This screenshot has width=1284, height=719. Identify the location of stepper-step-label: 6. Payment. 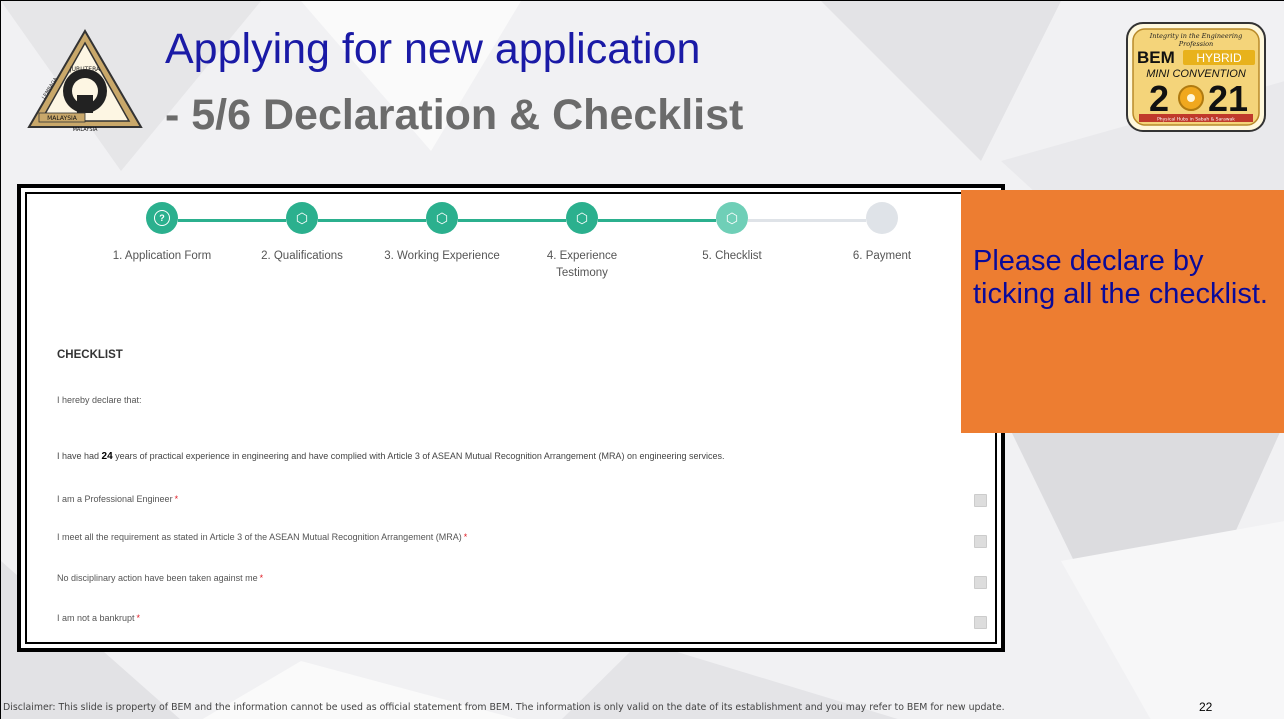
(882, 256).